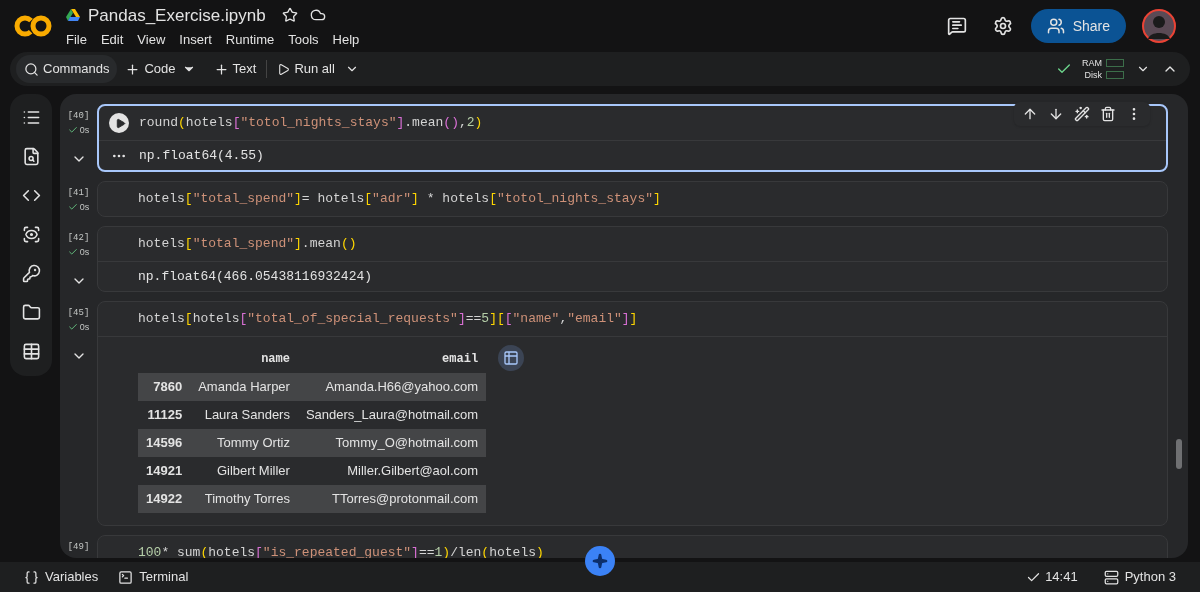 The width and height of the screenshot is (1200, 592). I want to click on commands-button: Commands, so click(67, 69).